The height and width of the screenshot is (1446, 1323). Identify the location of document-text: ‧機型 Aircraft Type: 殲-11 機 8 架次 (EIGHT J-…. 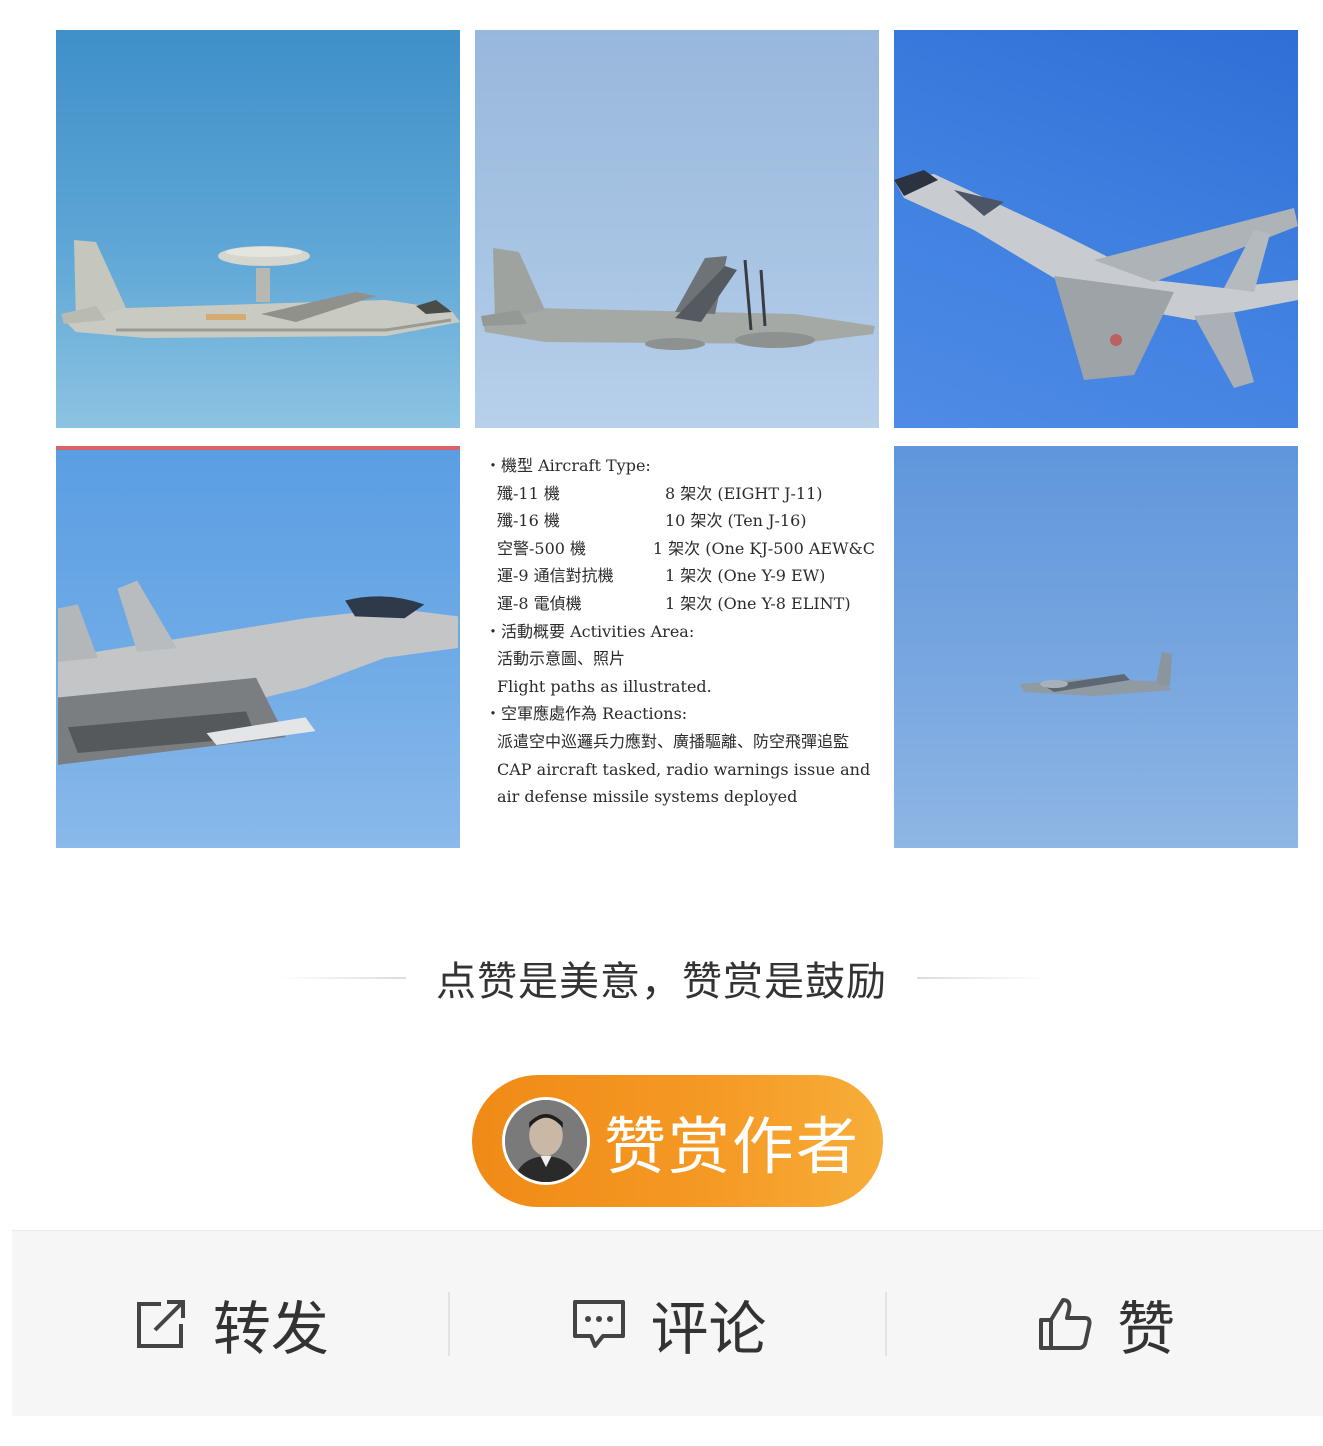
(680, 631).